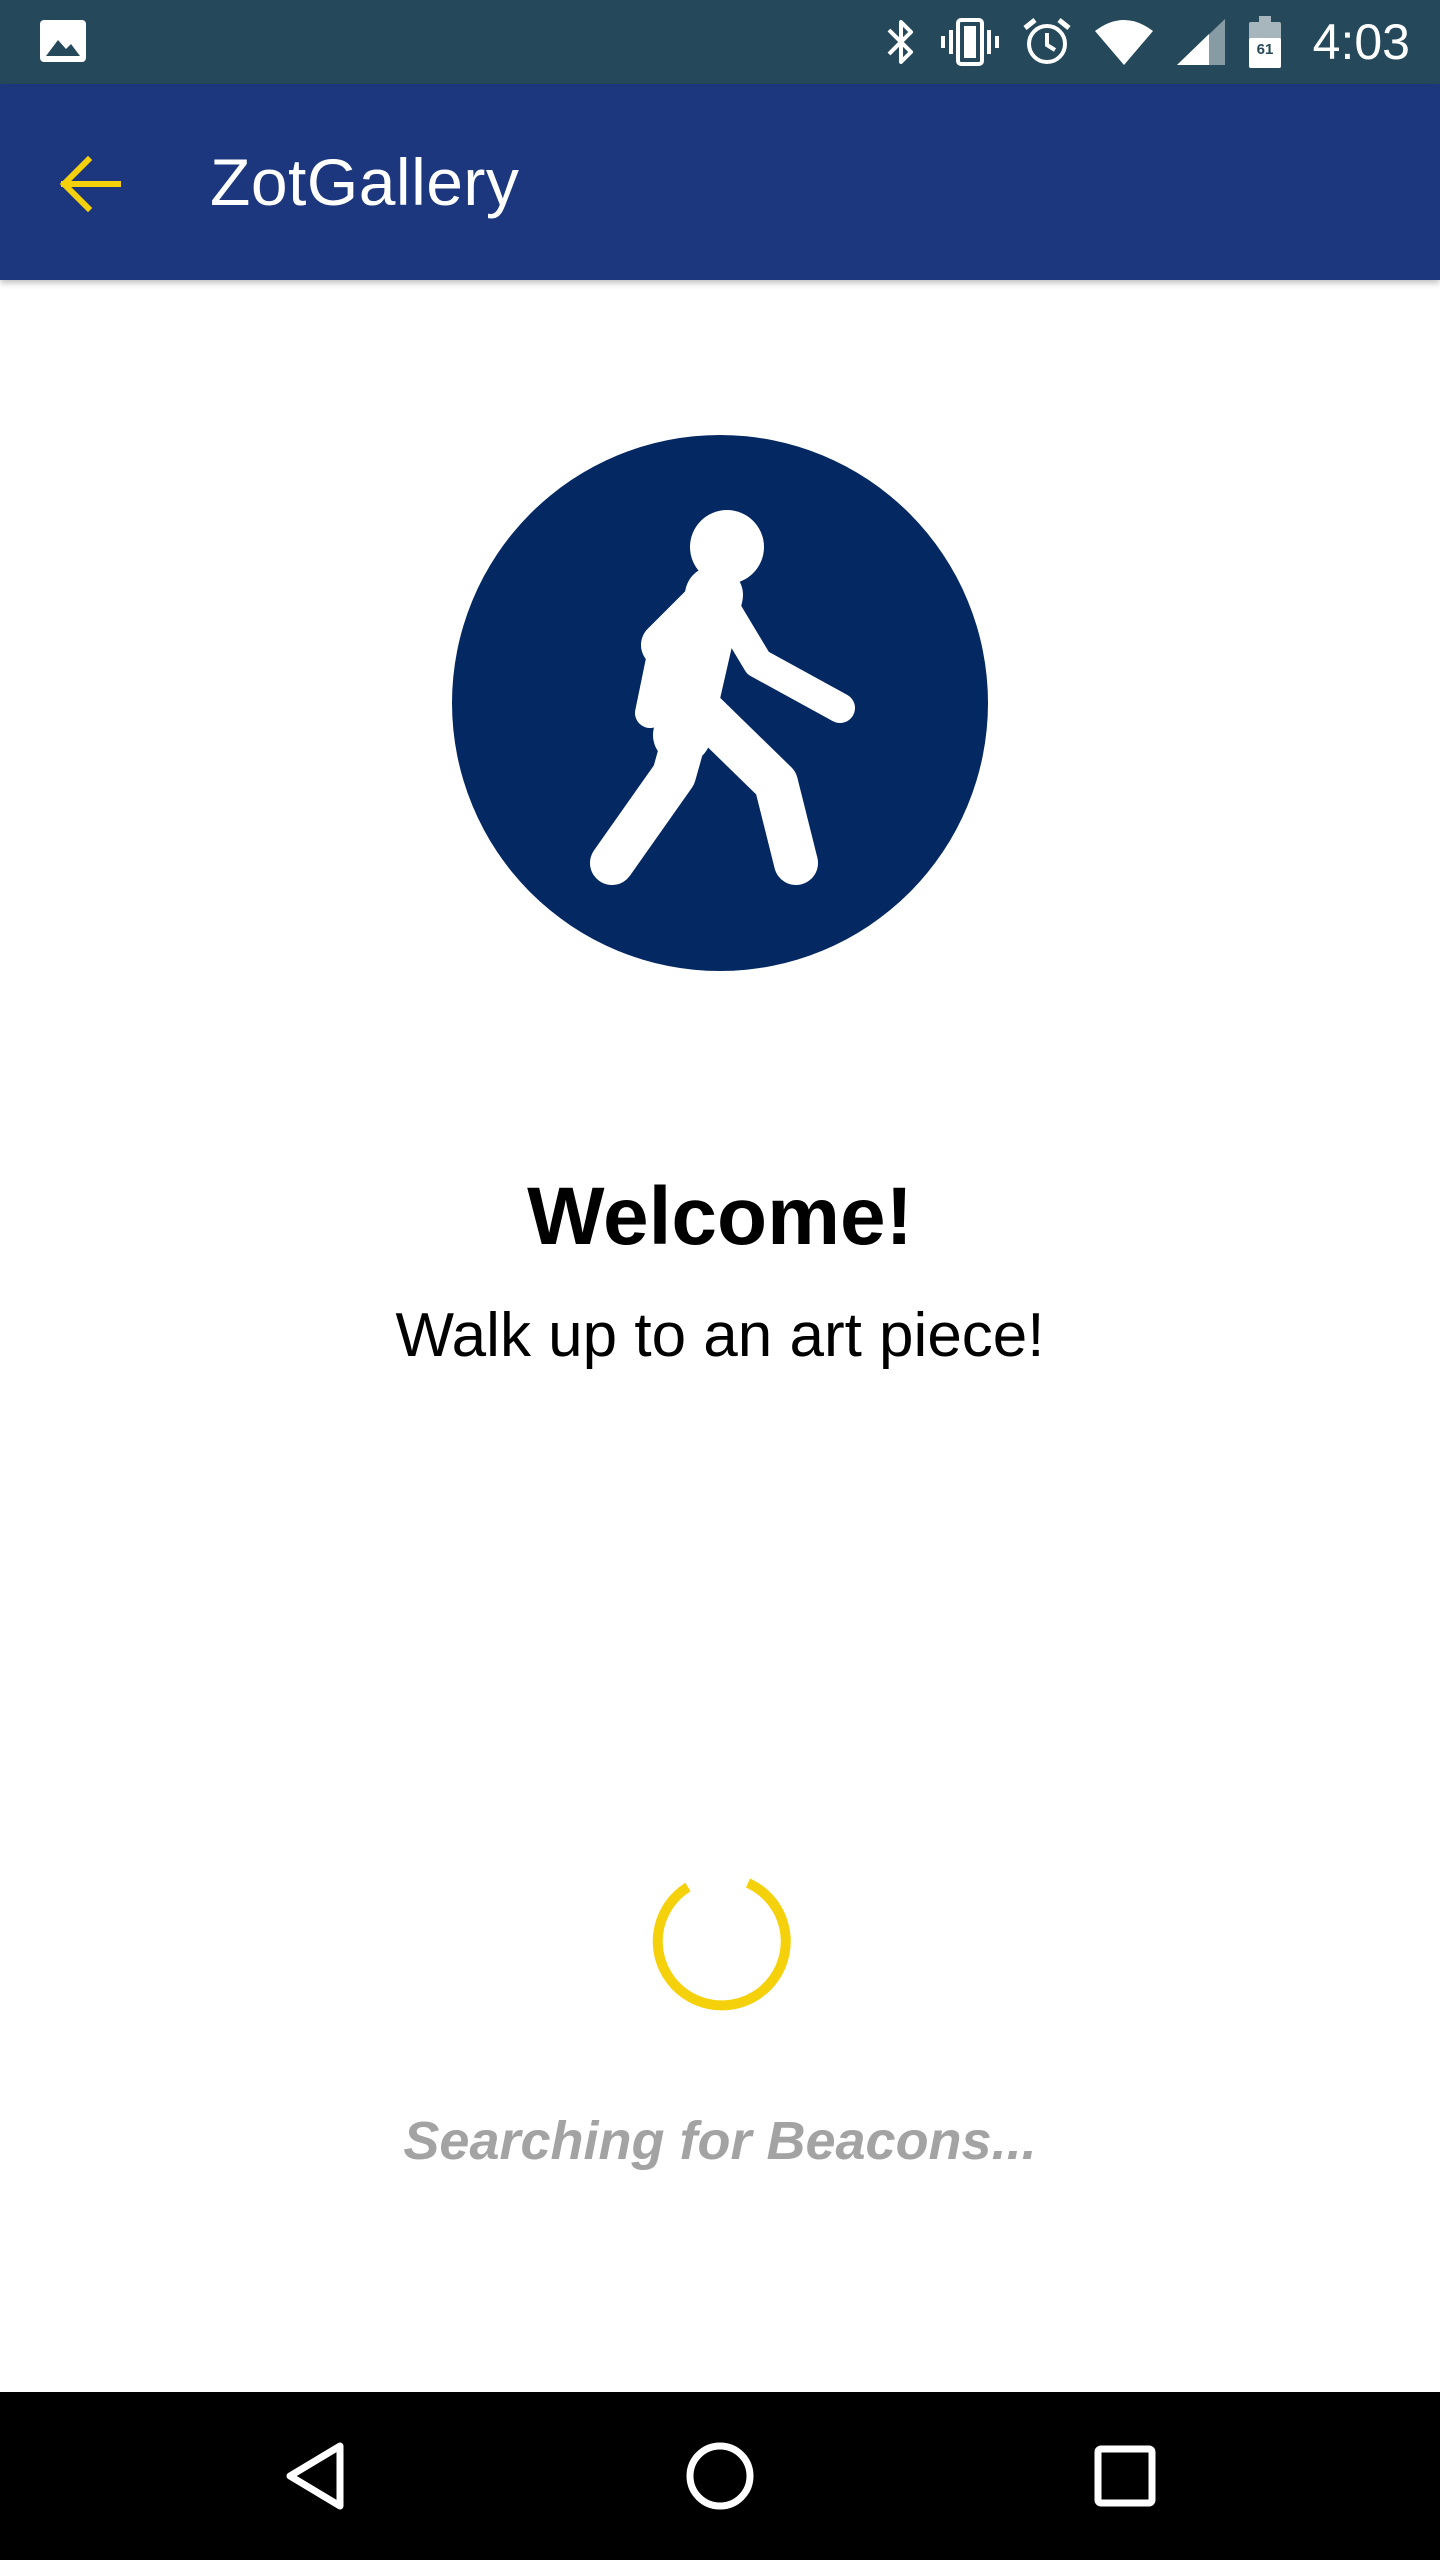 The image size is (1440, 2560). I want to click on alarm-icon, so click(1047, 41).